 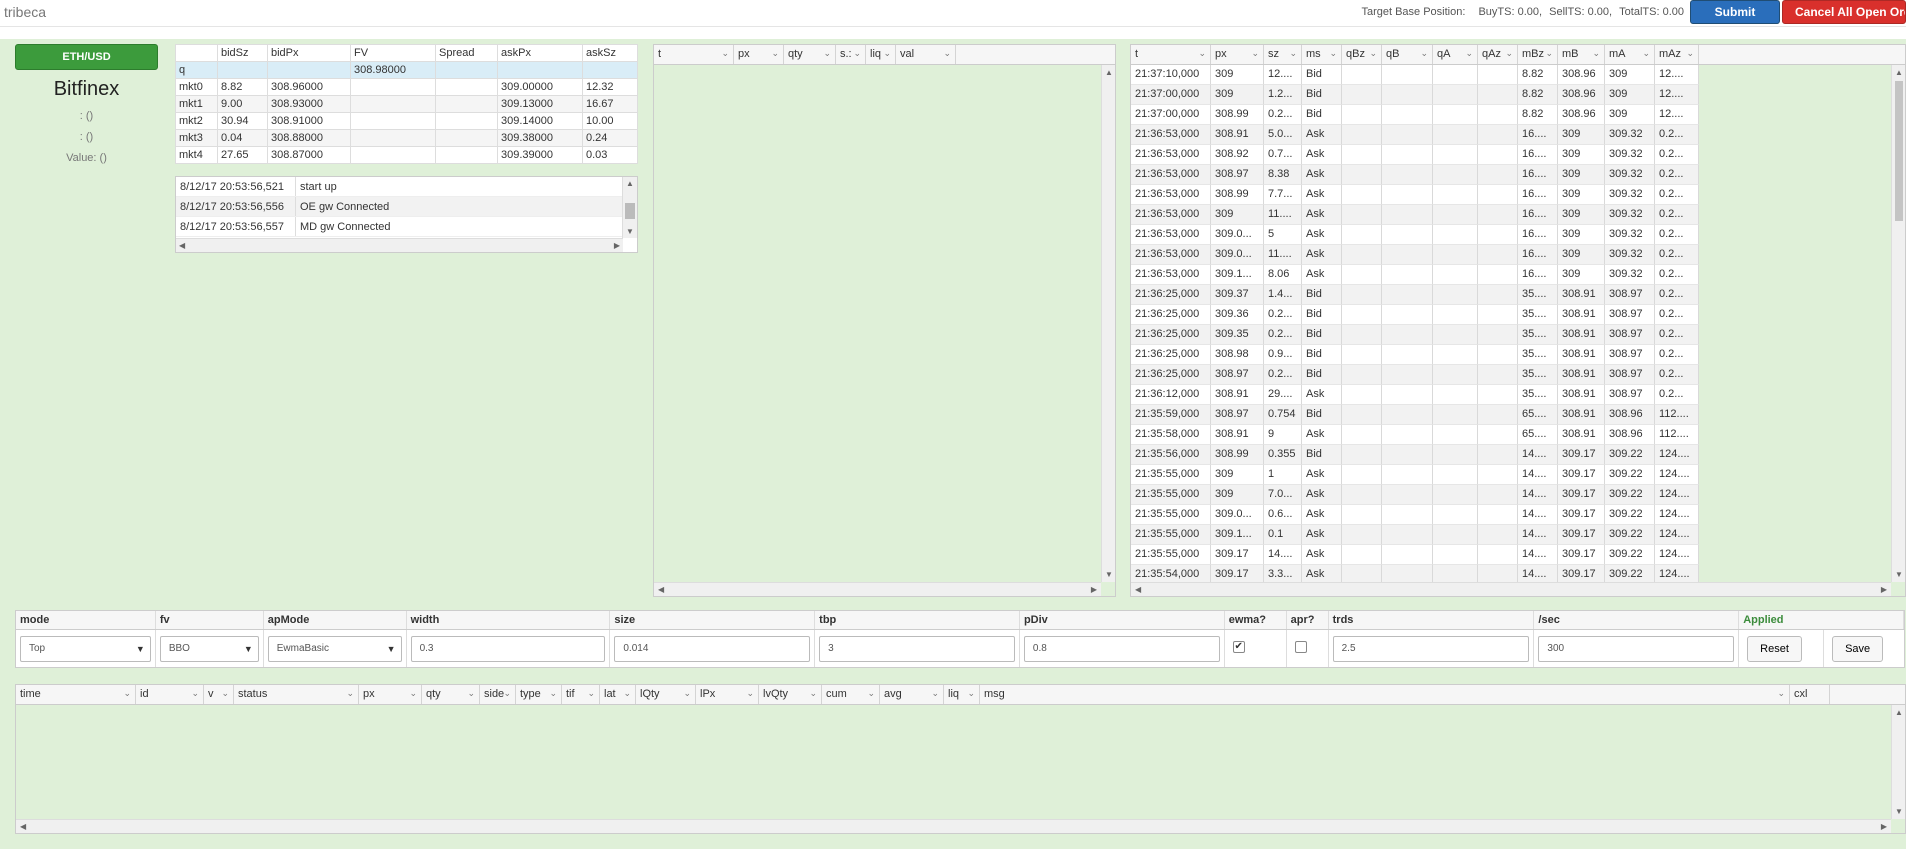 What do you see at coordinates (687, 693) in the screenshot?
I see `chevron-down-icon: ⌄` at bounding box center [687, 693].